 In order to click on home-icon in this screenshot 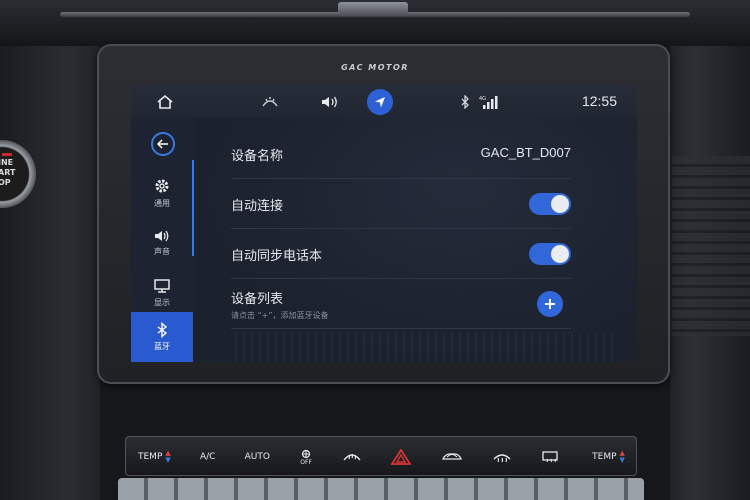, I will do `click(165, 102)`.